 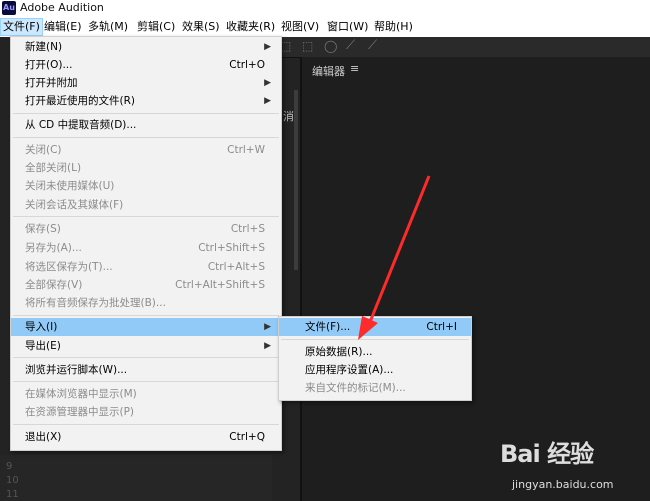 I want to click on menu-item-label: 保存(S), so click(x=43, y=229).